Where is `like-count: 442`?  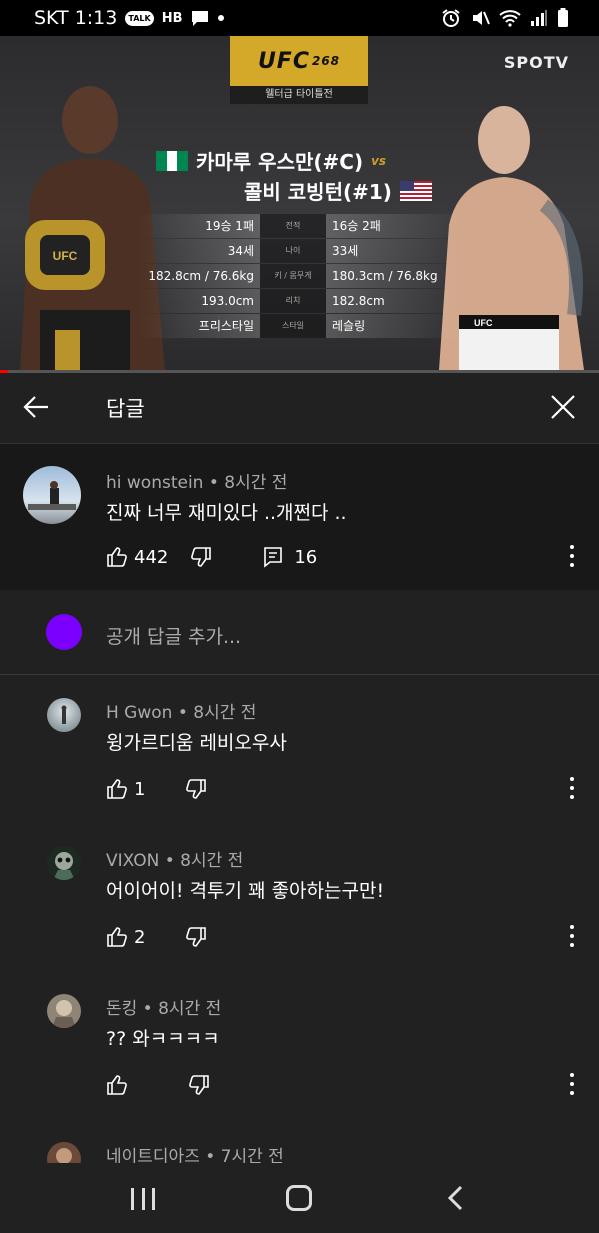
like-count: 442 is located at coordinates (151, 557).